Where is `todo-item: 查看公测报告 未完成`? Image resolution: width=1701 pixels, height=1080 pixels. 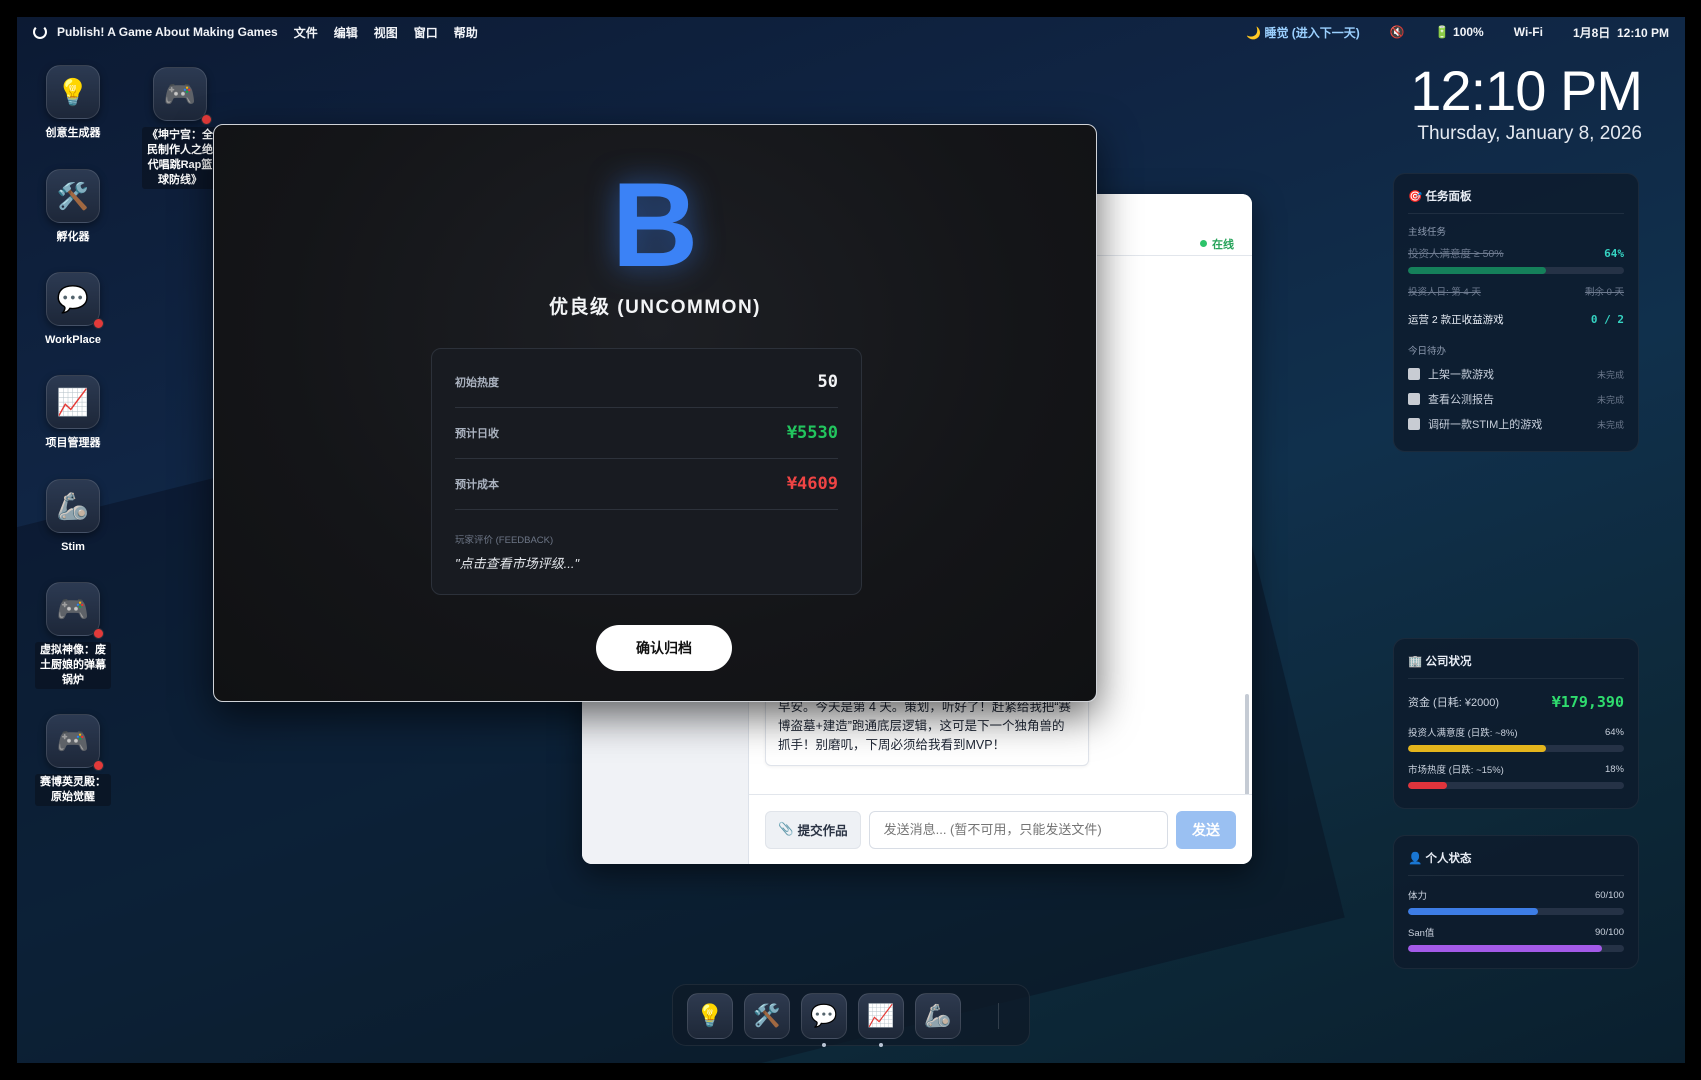
todo-item: 查看公测报告 未完成 is located at coordinates (1516, 399).